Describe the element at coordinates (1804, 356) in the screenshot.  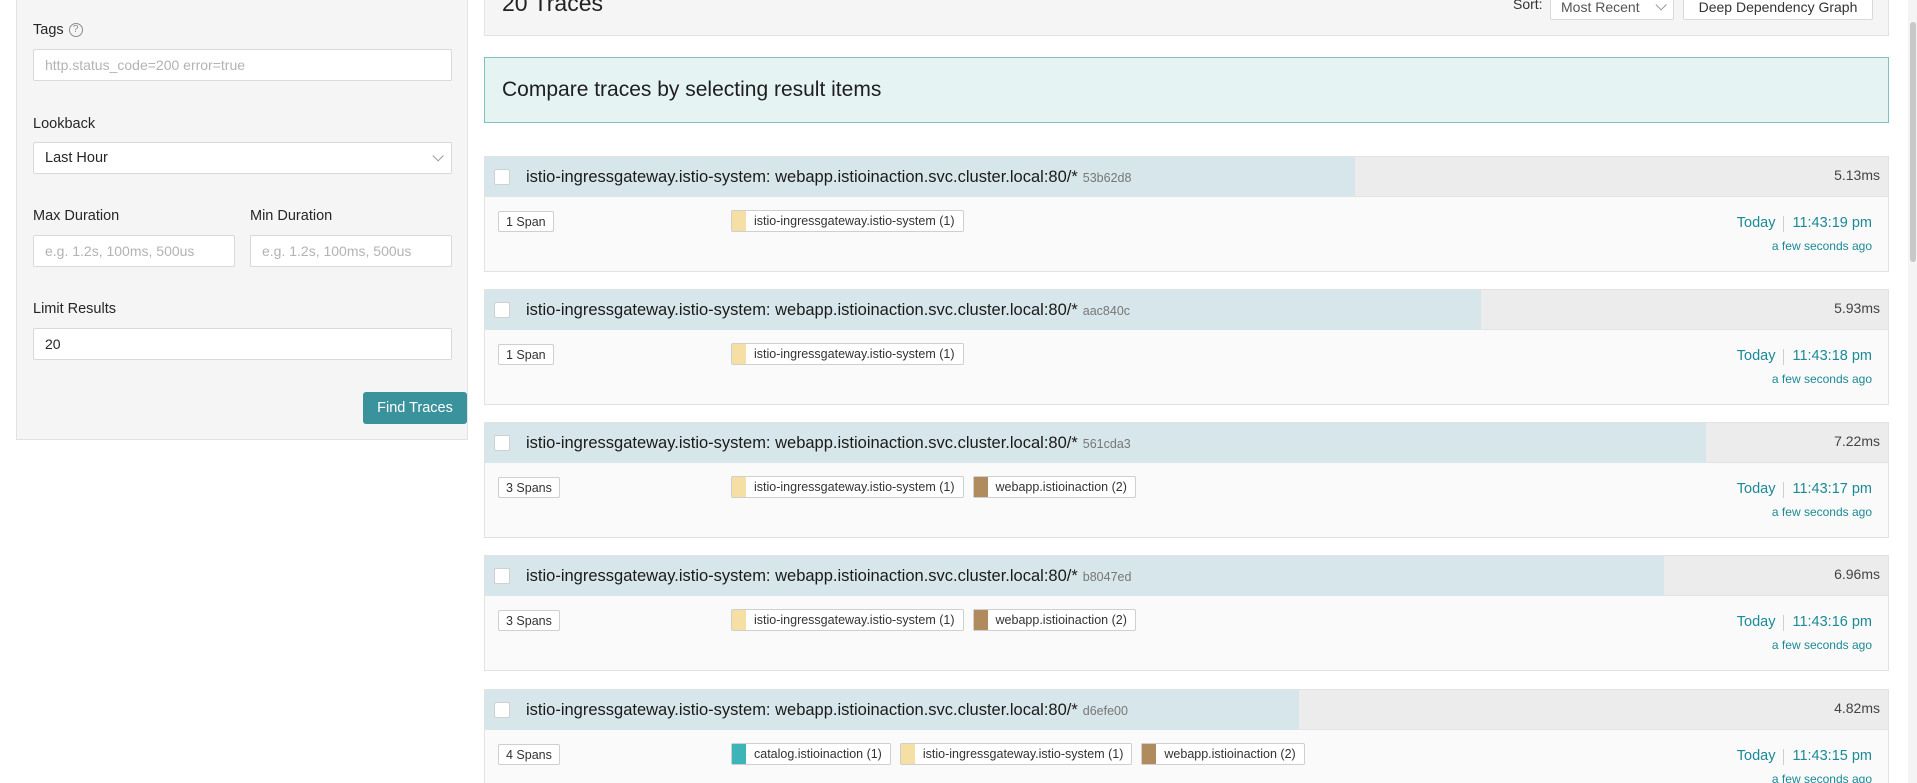
I see `trace-timestamp: Today 11:43:18 pm` at that location.